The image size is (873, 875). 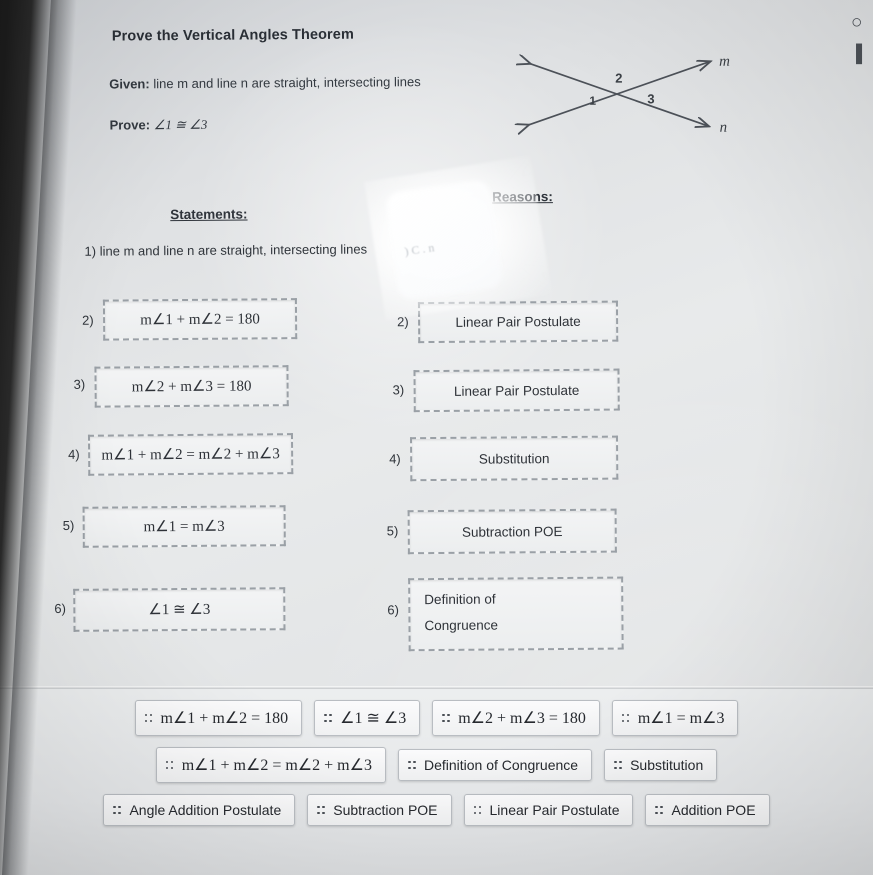 I want to click on statement-slot-5: m∠1 = m∠3, so click(x=184, y=526).